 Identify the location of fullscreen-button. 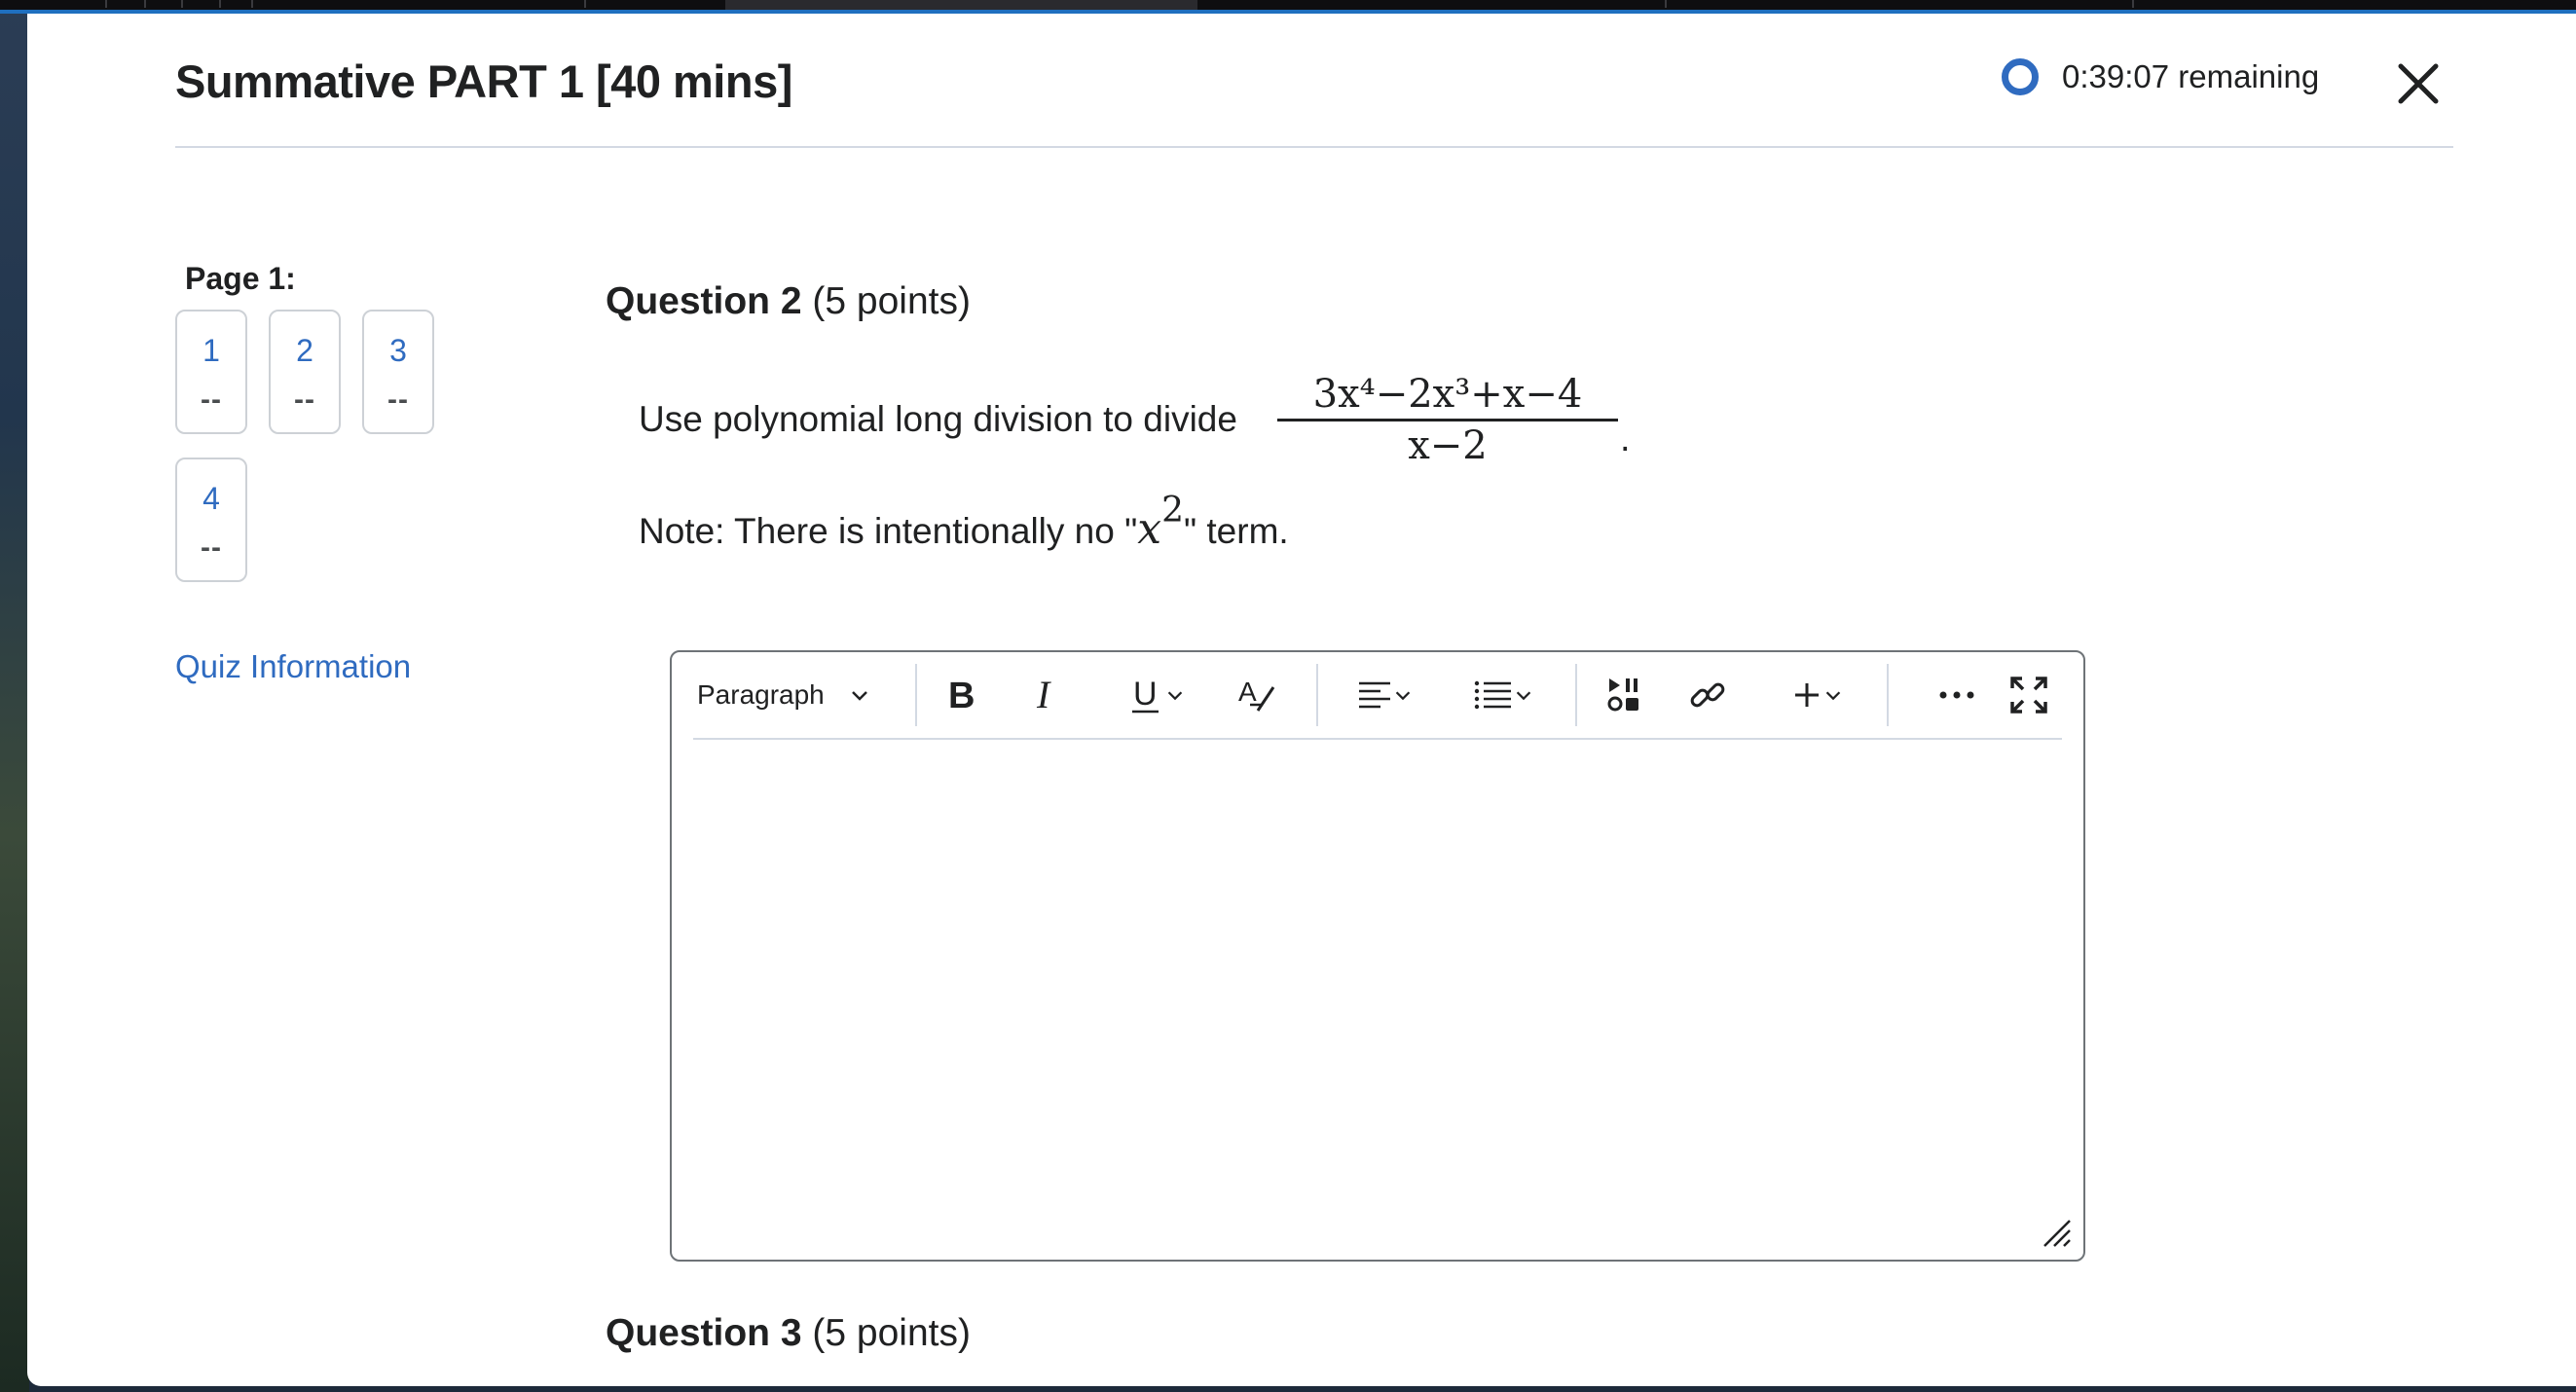
(2029, 695).